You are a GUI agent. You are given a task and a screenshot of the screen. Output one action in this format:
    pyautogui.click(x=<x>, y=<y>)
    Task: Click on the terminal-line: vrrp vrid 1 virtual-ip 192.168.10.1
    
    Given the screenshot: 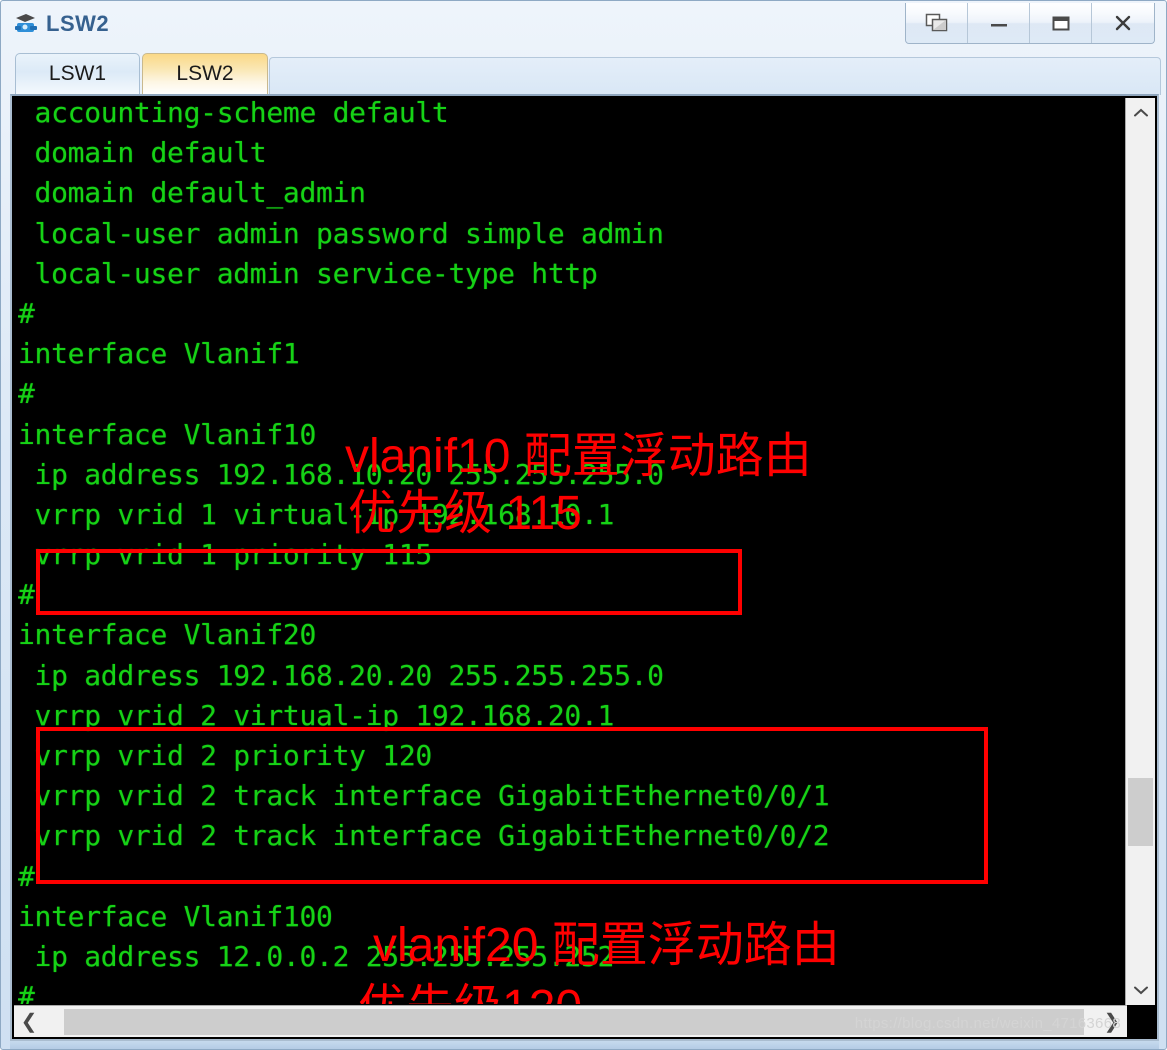 What is the action you would take?
    pyautogui.click(x=316, y=514)
    